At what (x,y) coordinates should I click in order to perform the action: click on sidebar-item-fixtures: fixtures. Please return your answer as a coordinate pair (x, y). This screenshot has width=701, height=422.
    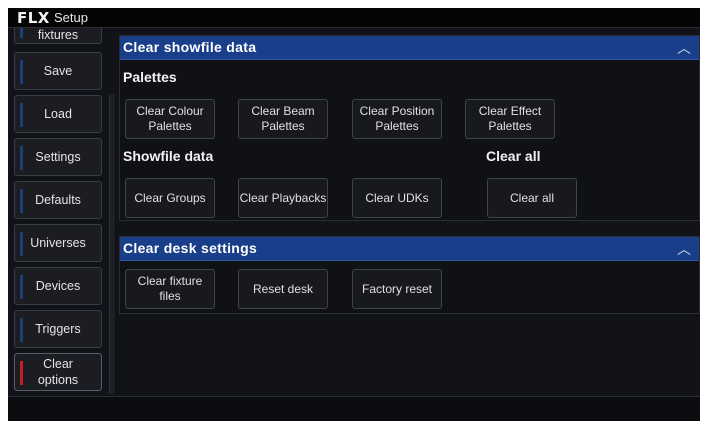
    Looking at the image, I should click on (58, 36).